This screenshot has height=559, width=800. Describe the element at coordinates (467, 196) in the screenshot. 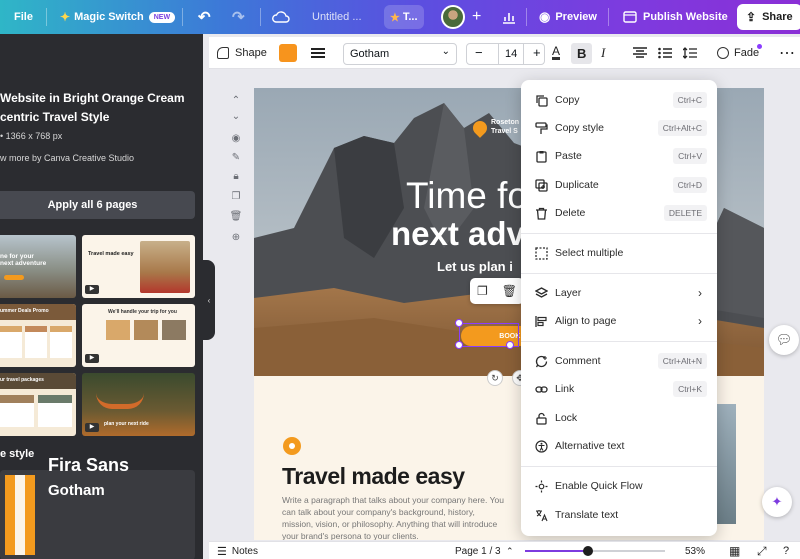

I see `hero-heading-line1: Time fo` at that location.